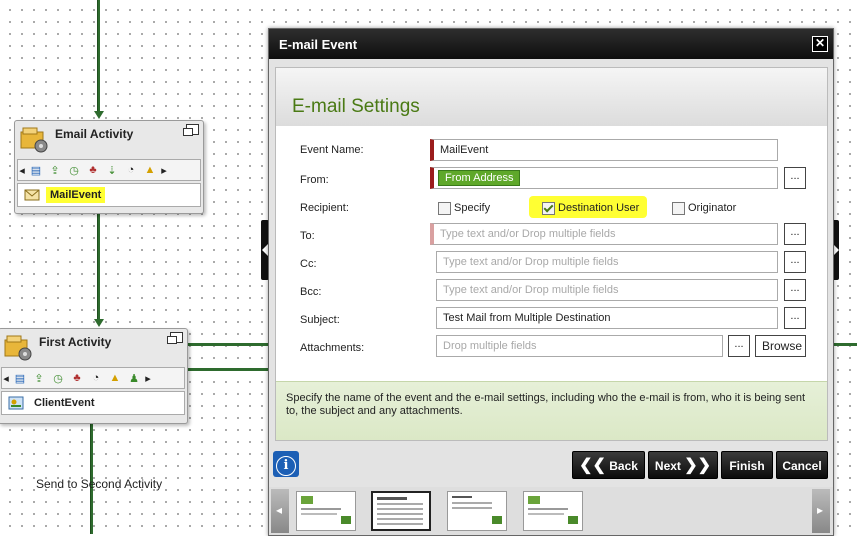 This screenshot has height=536, width=857. Describe the element at coordinates (607, 318) in the screenshot. I see `subject-input: Test Mail from Multiple Destination` at that location.